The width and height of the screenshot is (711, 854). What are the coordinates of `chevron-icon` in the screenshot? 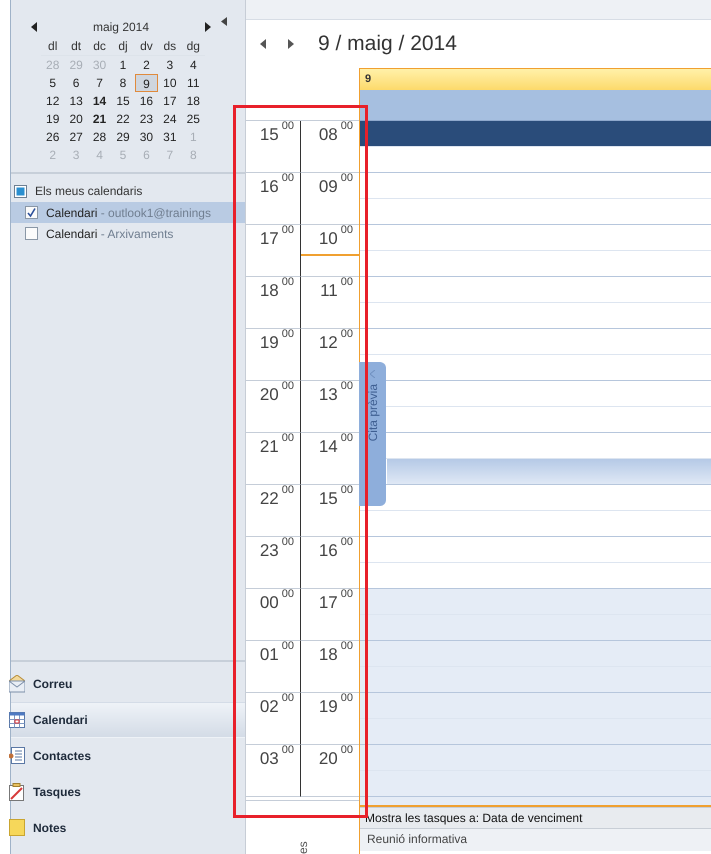 It's located at (372, 374).